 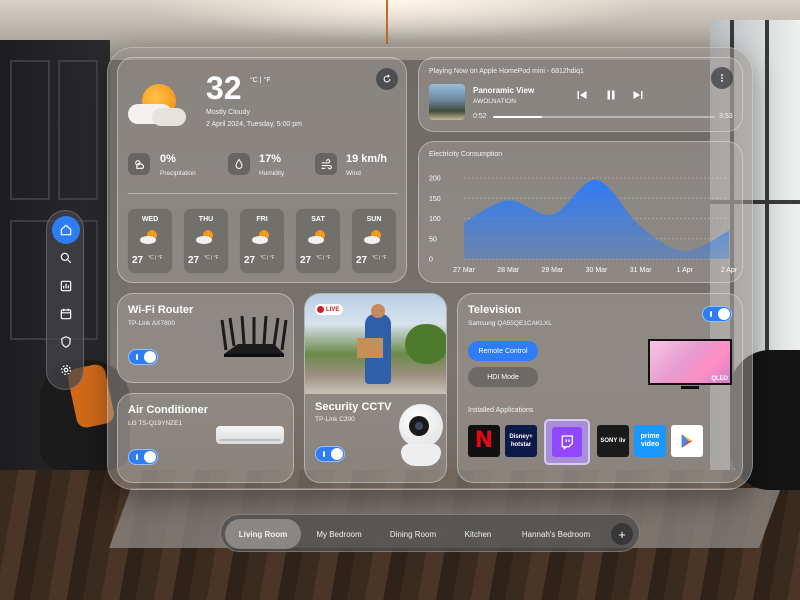 I want to click on consumption-area, so click(x=596, y=219).